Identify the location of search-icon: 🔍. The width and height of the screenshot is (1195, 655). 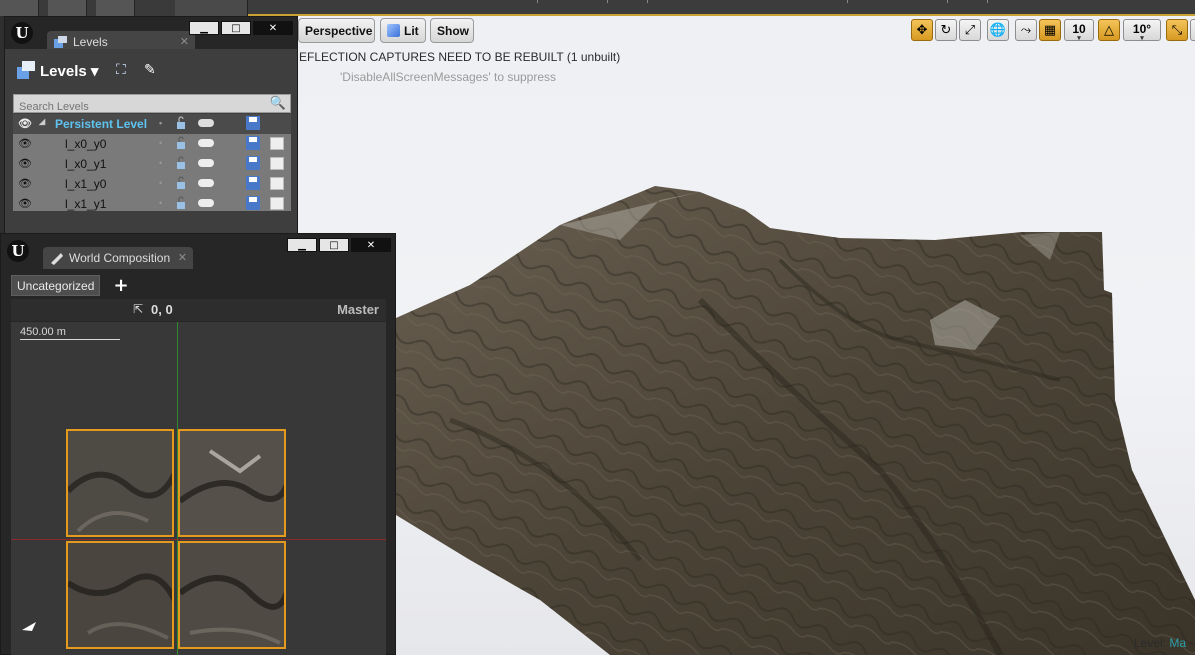
(278, 103).